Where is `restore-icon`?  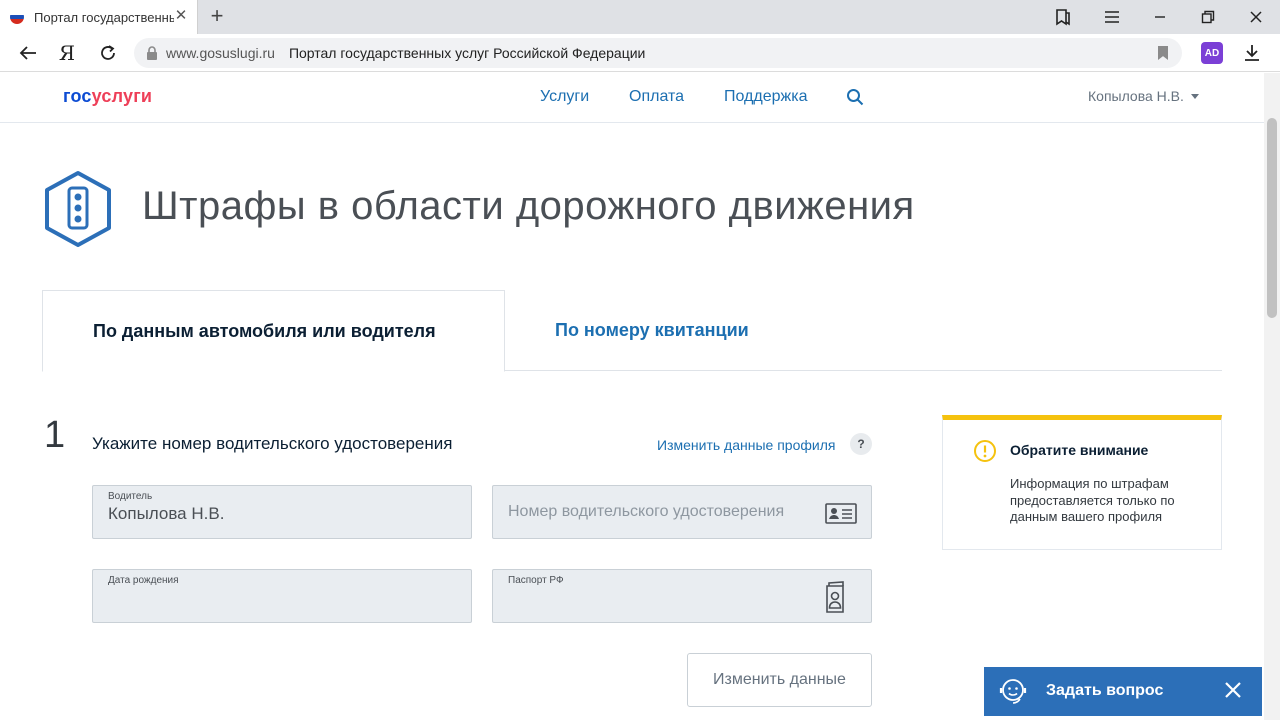 restore-icon is located at coordinates (1208, 17).